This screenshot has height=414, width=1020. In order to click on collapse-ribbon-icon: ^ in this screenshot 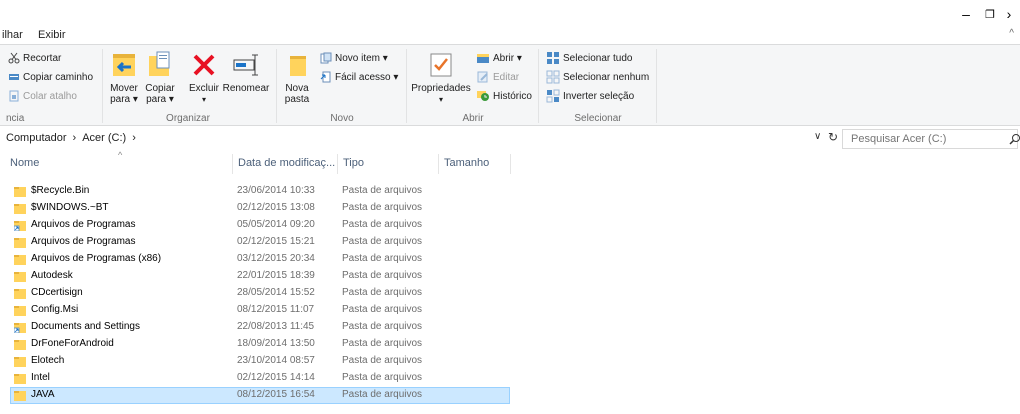, I will do `click(1011, 33)`.